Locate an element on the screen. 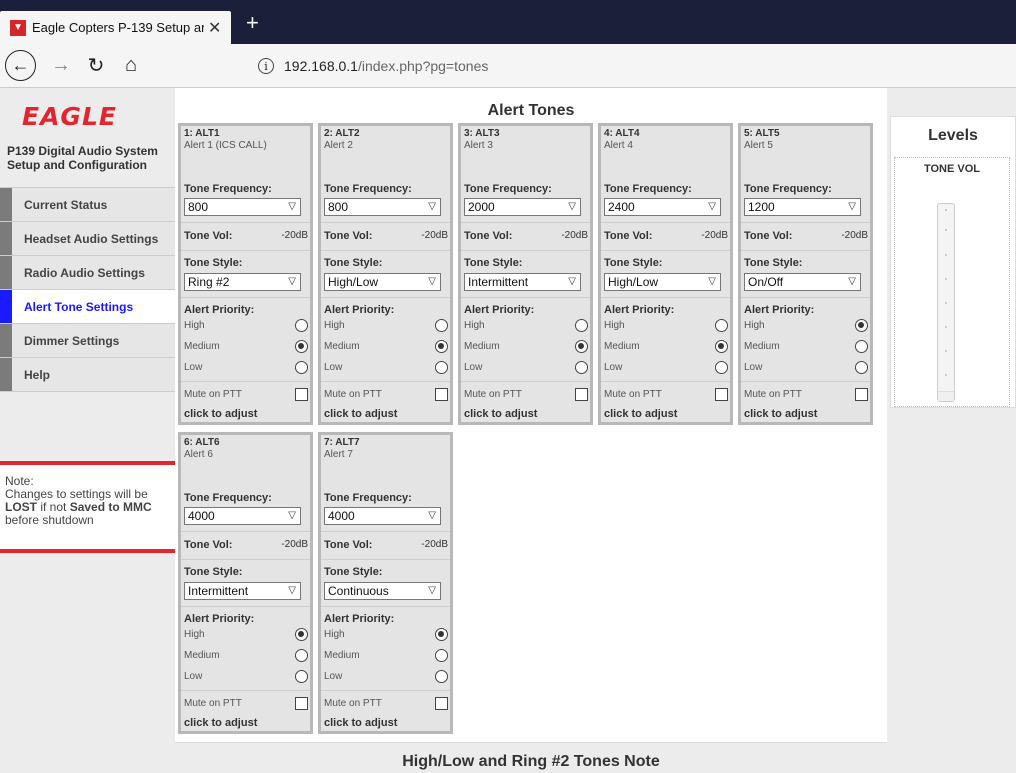  info-icon: i is located at coordinates (266, 66).